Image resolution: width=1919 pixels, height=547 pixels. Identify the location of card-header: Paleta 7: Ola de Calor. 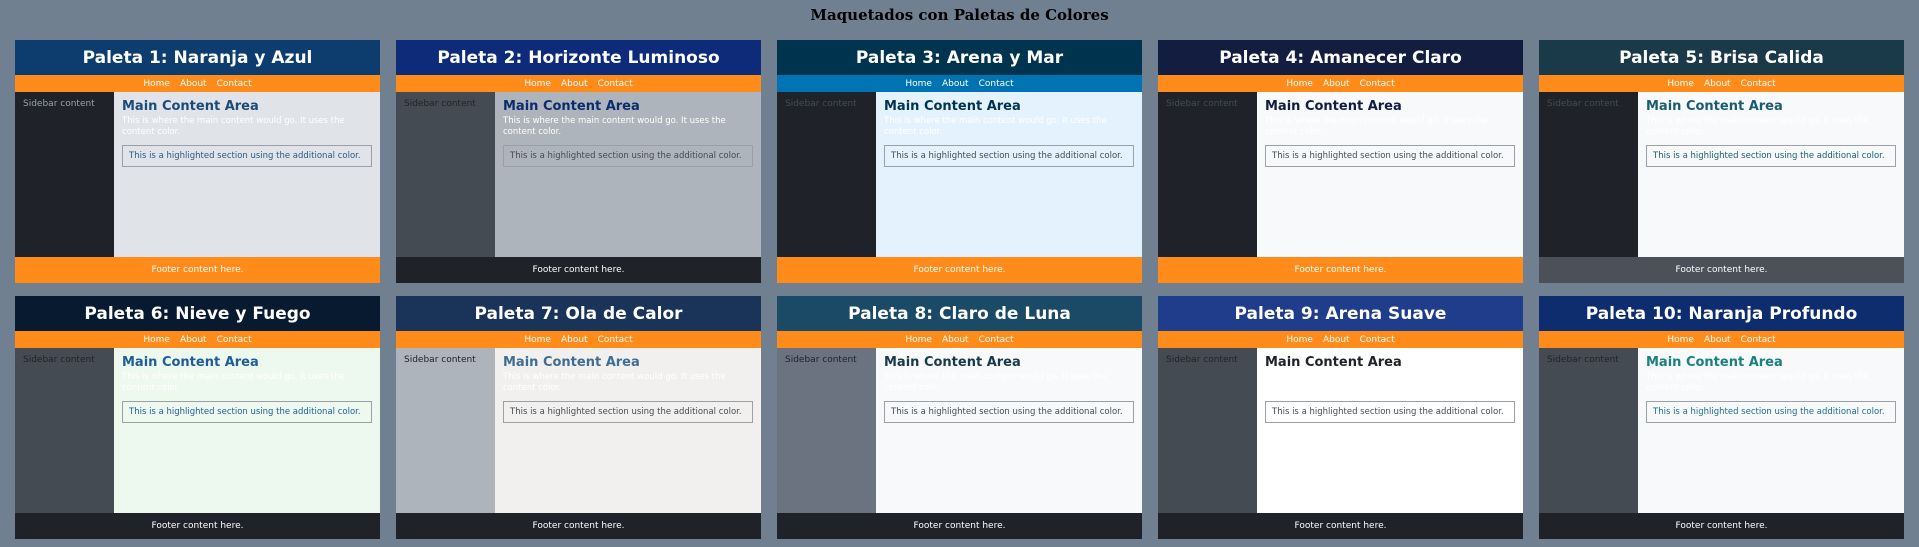
(578, 313).